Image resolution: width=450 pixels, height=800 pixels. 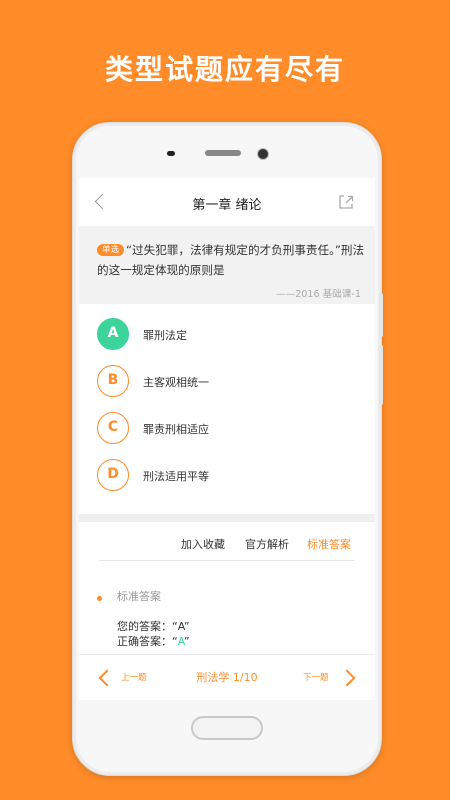 I want to click on option-a: A 罪刑法定, so click(x=227, y=335).